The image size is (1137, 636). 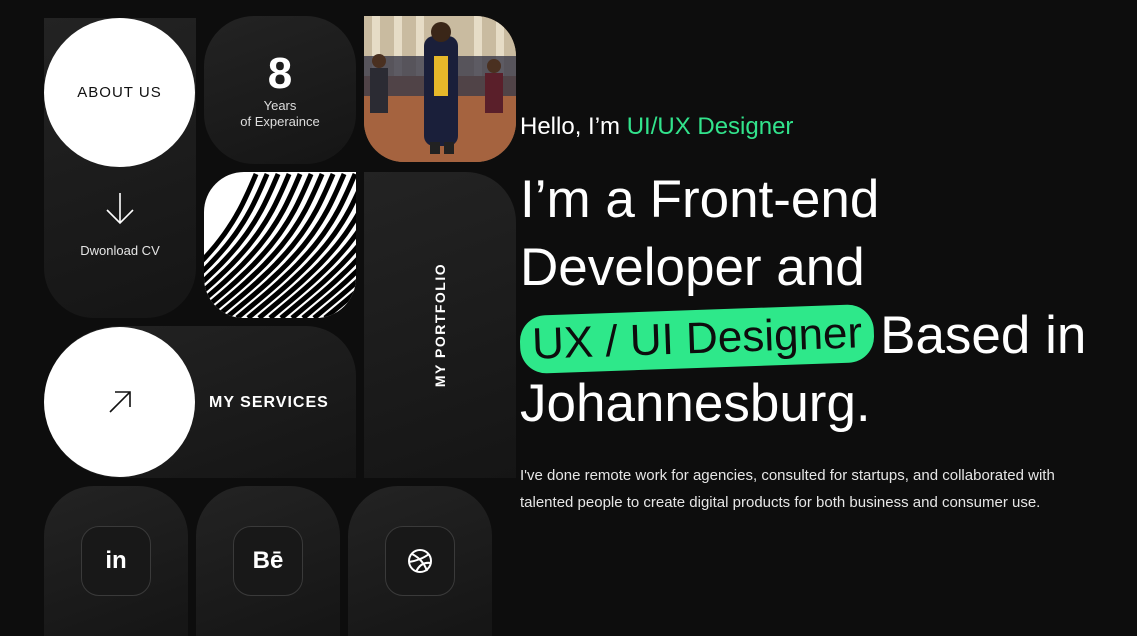 What do you see at coordinates (695, 403) in the screenshot?
I see `headline-line-4: Johannesburg.` at bounding box center [695, 403].